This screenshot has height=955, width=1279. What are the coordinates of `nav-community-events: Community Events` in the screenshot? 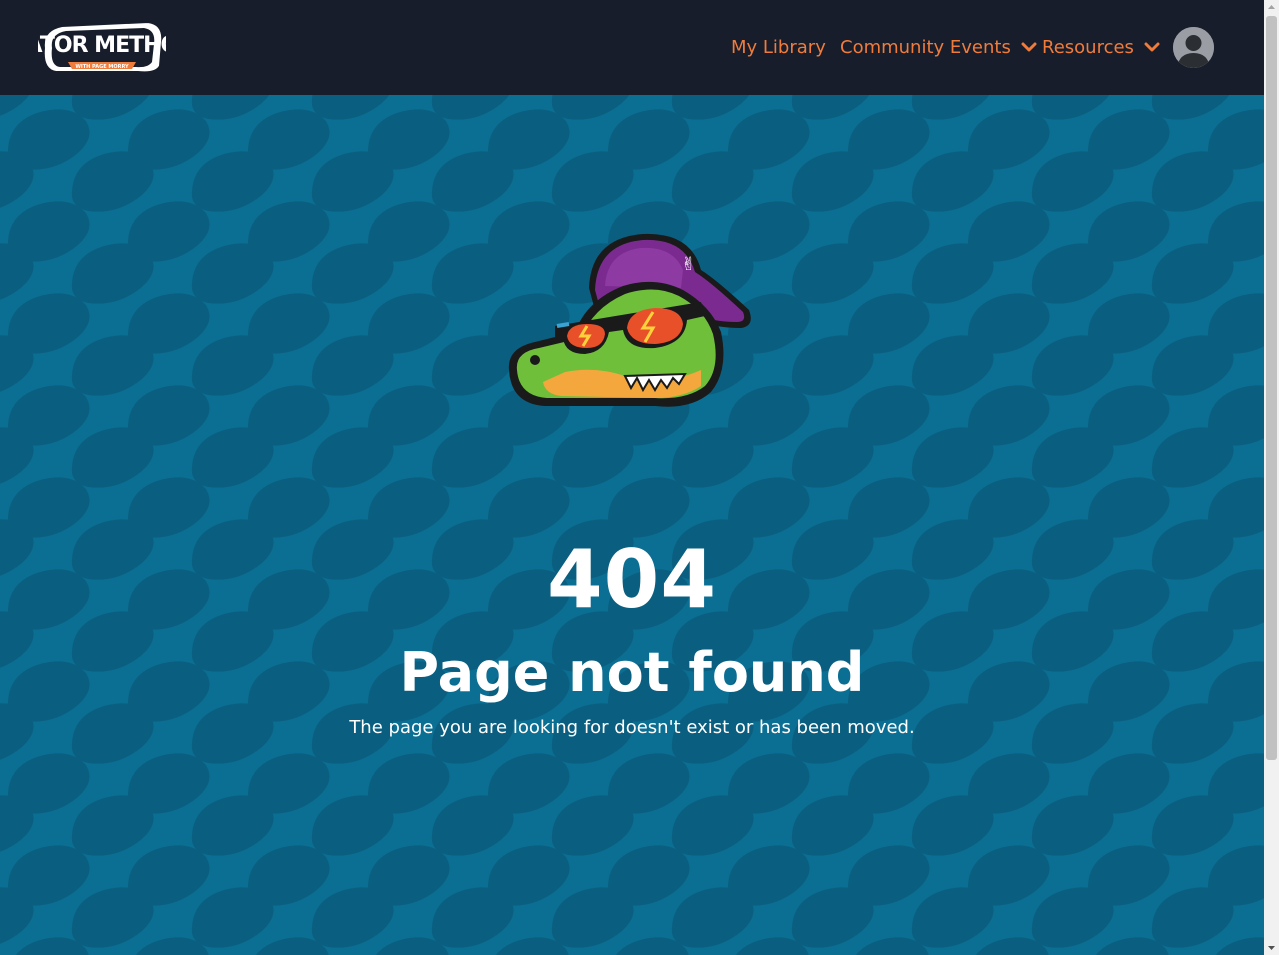 It's located at (938, 48).